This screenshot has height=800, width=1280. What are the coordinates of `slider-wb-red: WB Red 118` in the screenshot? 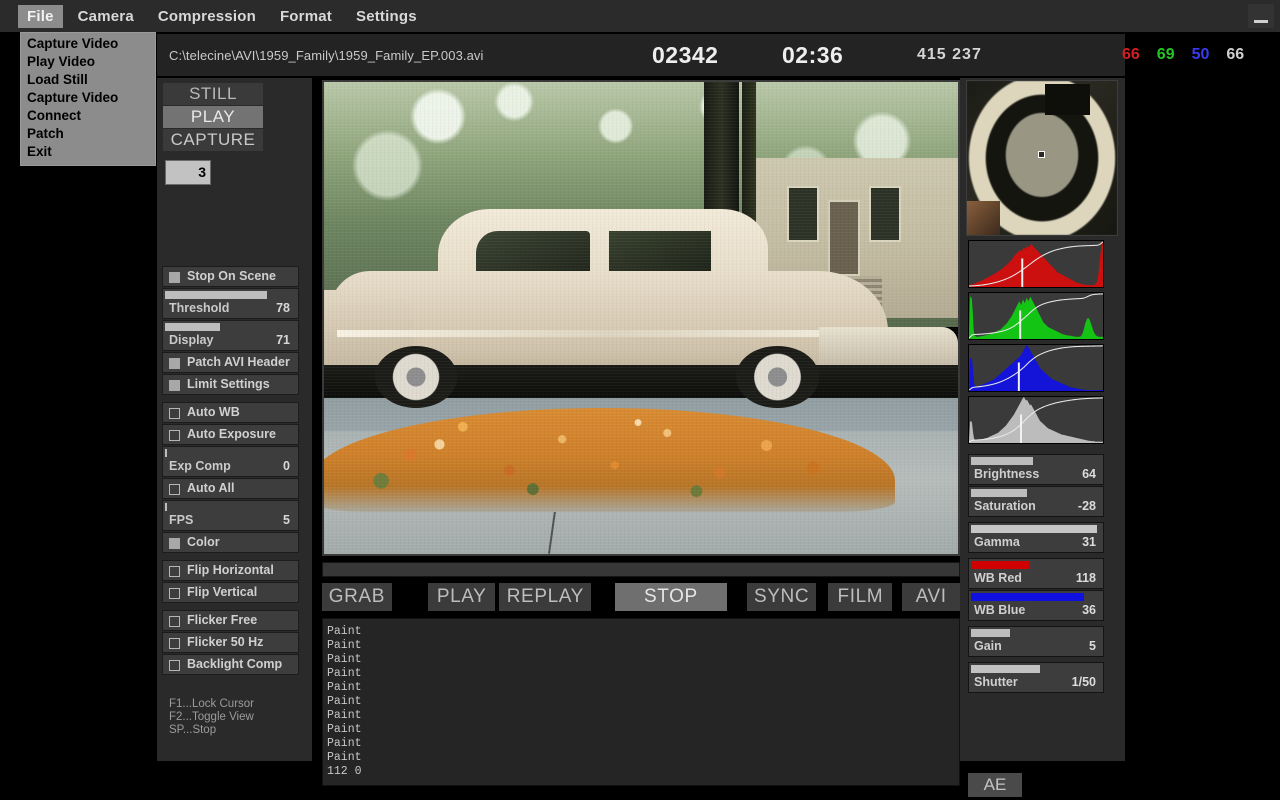 It's located at (1036, 573).